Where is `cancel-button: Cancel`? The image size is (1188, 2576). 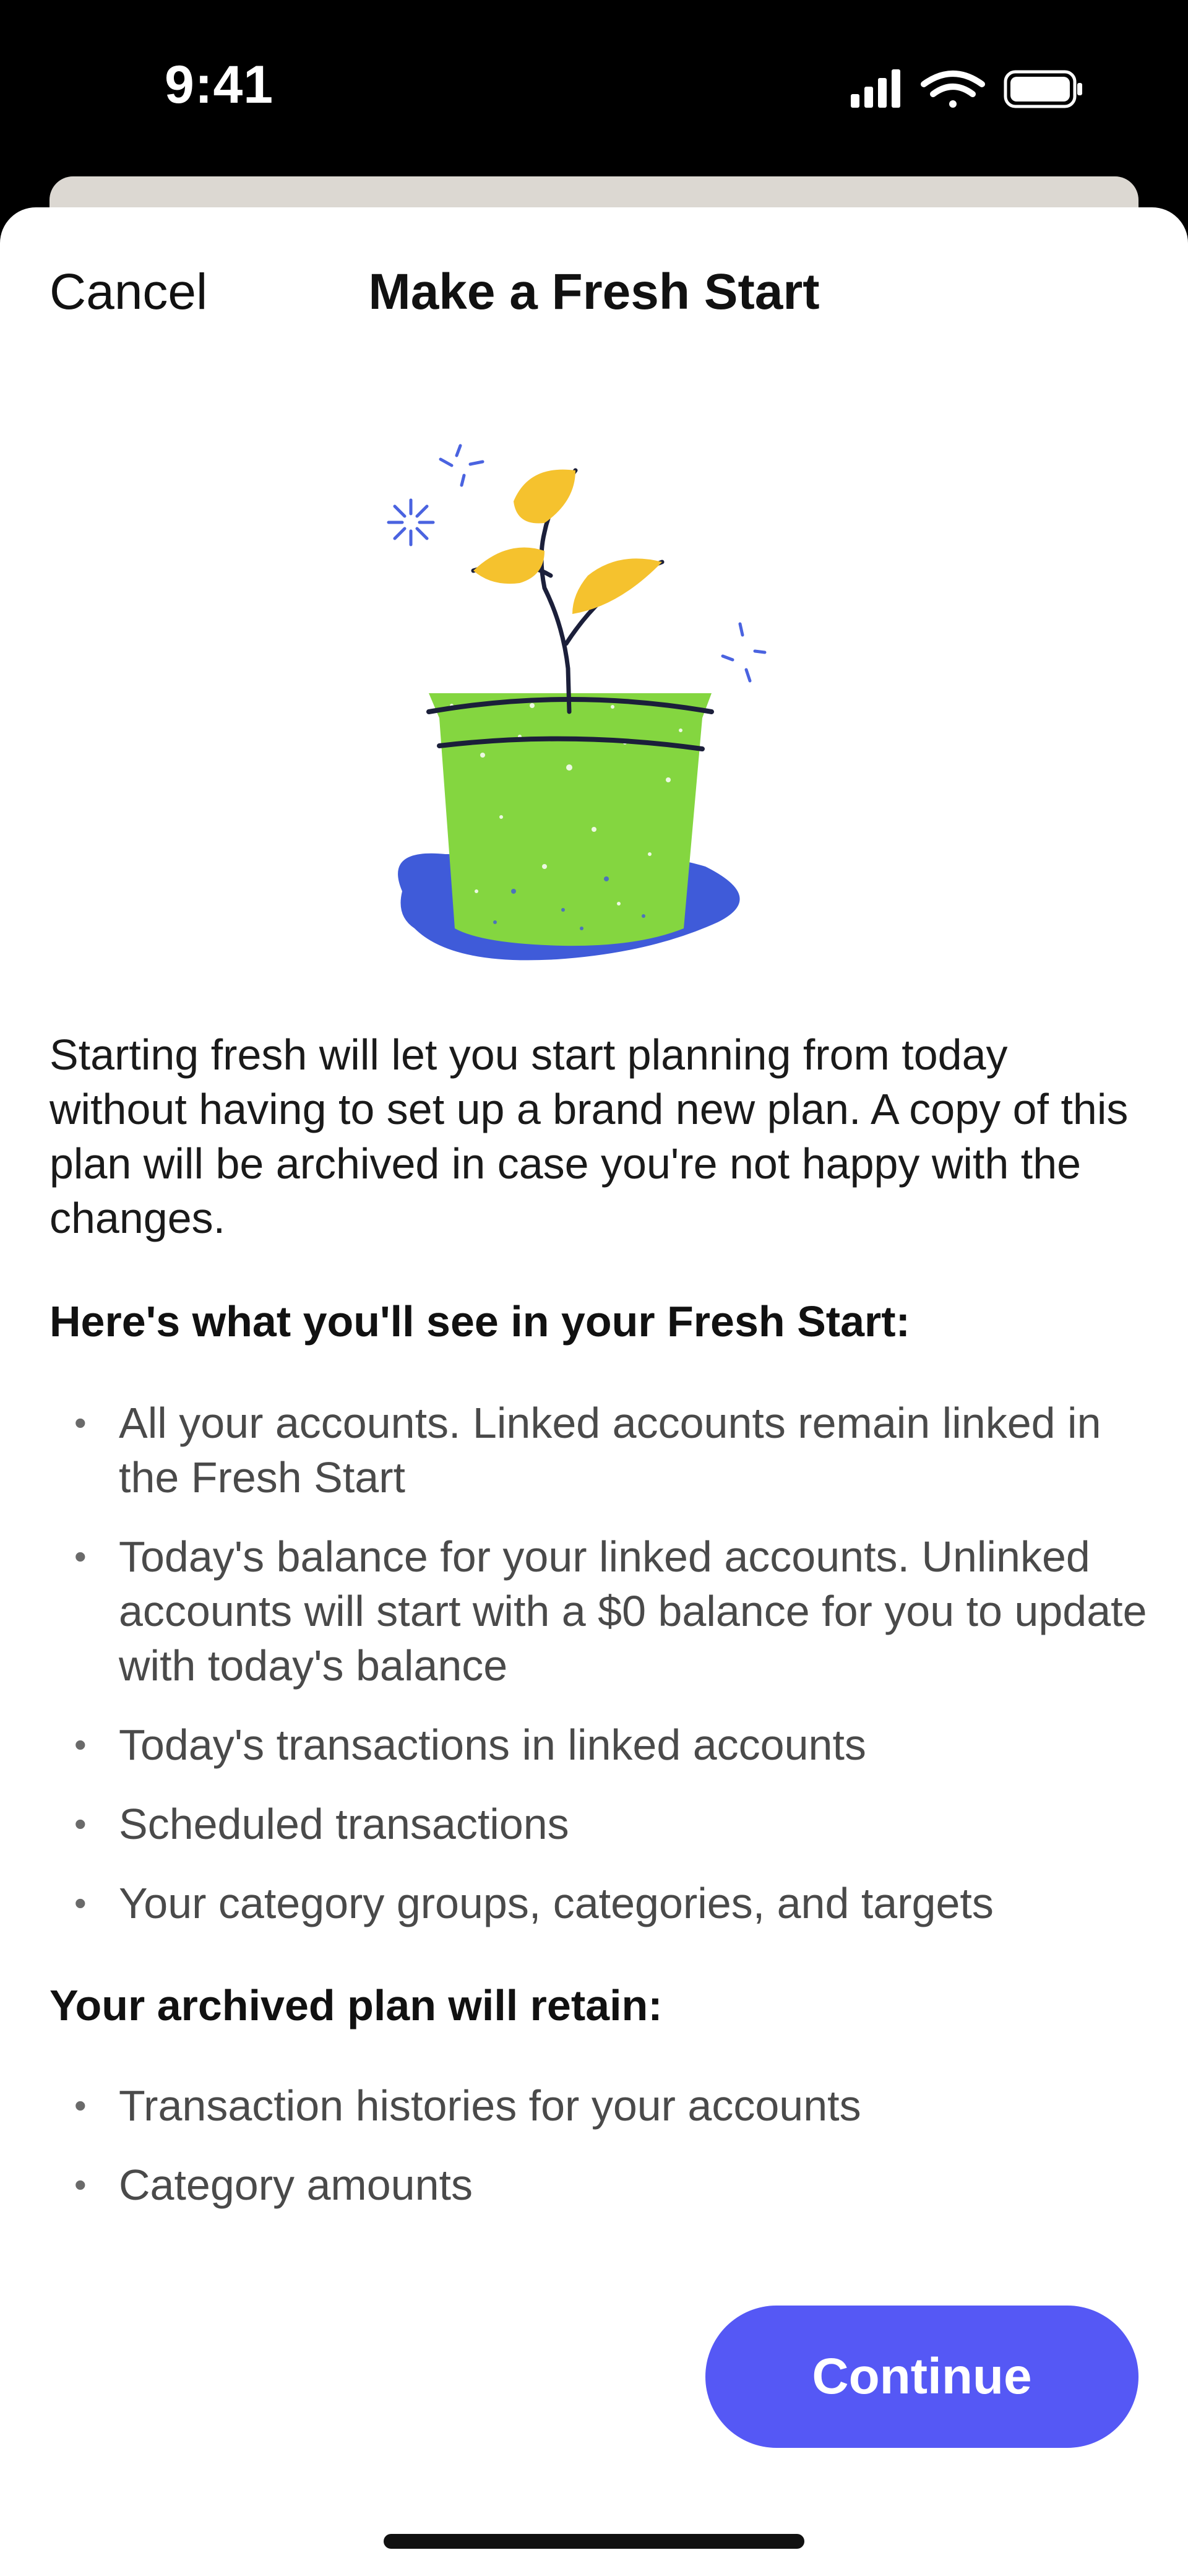
cancel-button: Cancel is located at coordinates (128, 292).